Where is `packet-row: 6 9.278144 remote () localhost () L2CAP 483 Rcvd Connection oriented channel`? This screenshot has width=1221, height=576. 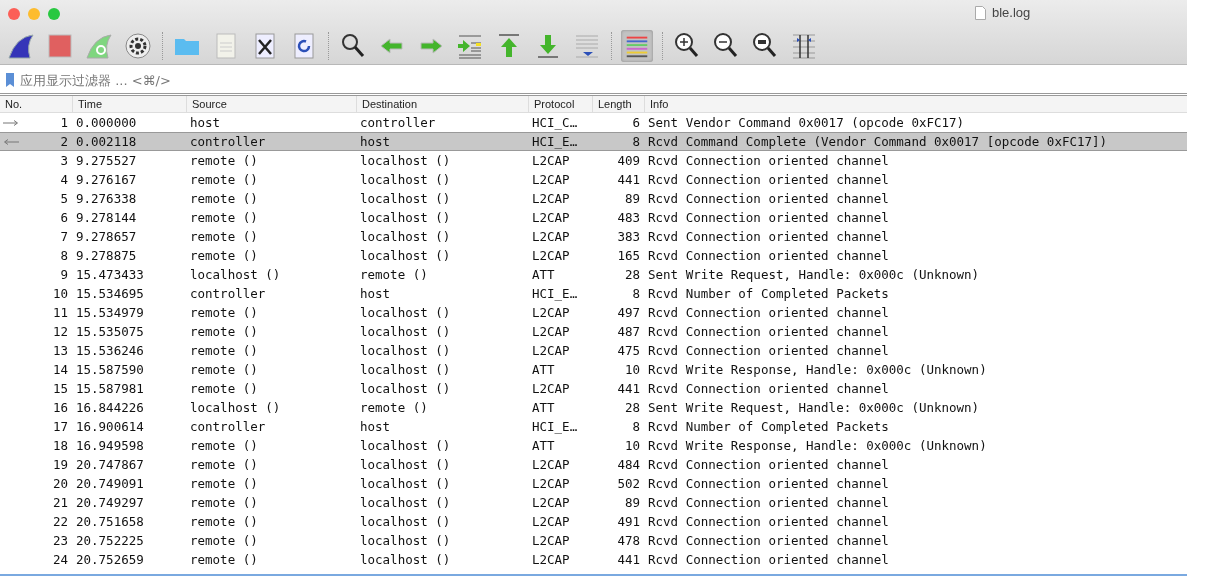
packet-row: 6 9.278144 remote () localhost () L2CAP 483 Rcvd Connection oriented channel is located at coordinates (593, 217).